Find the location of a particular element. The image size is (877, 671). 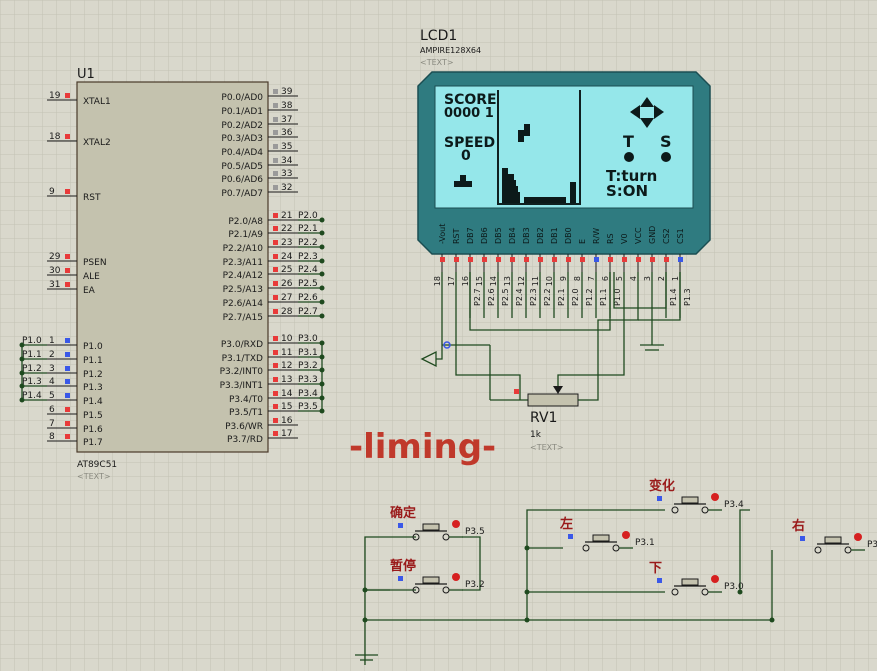

net-label: P2.0 is located at coordinates (308, 216).